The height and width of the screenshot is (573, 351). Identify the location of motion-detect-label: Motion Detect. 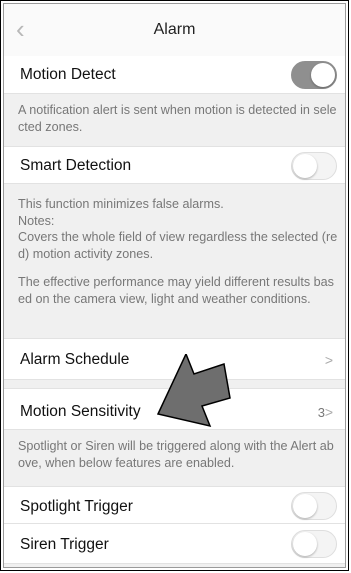
(68, 74).